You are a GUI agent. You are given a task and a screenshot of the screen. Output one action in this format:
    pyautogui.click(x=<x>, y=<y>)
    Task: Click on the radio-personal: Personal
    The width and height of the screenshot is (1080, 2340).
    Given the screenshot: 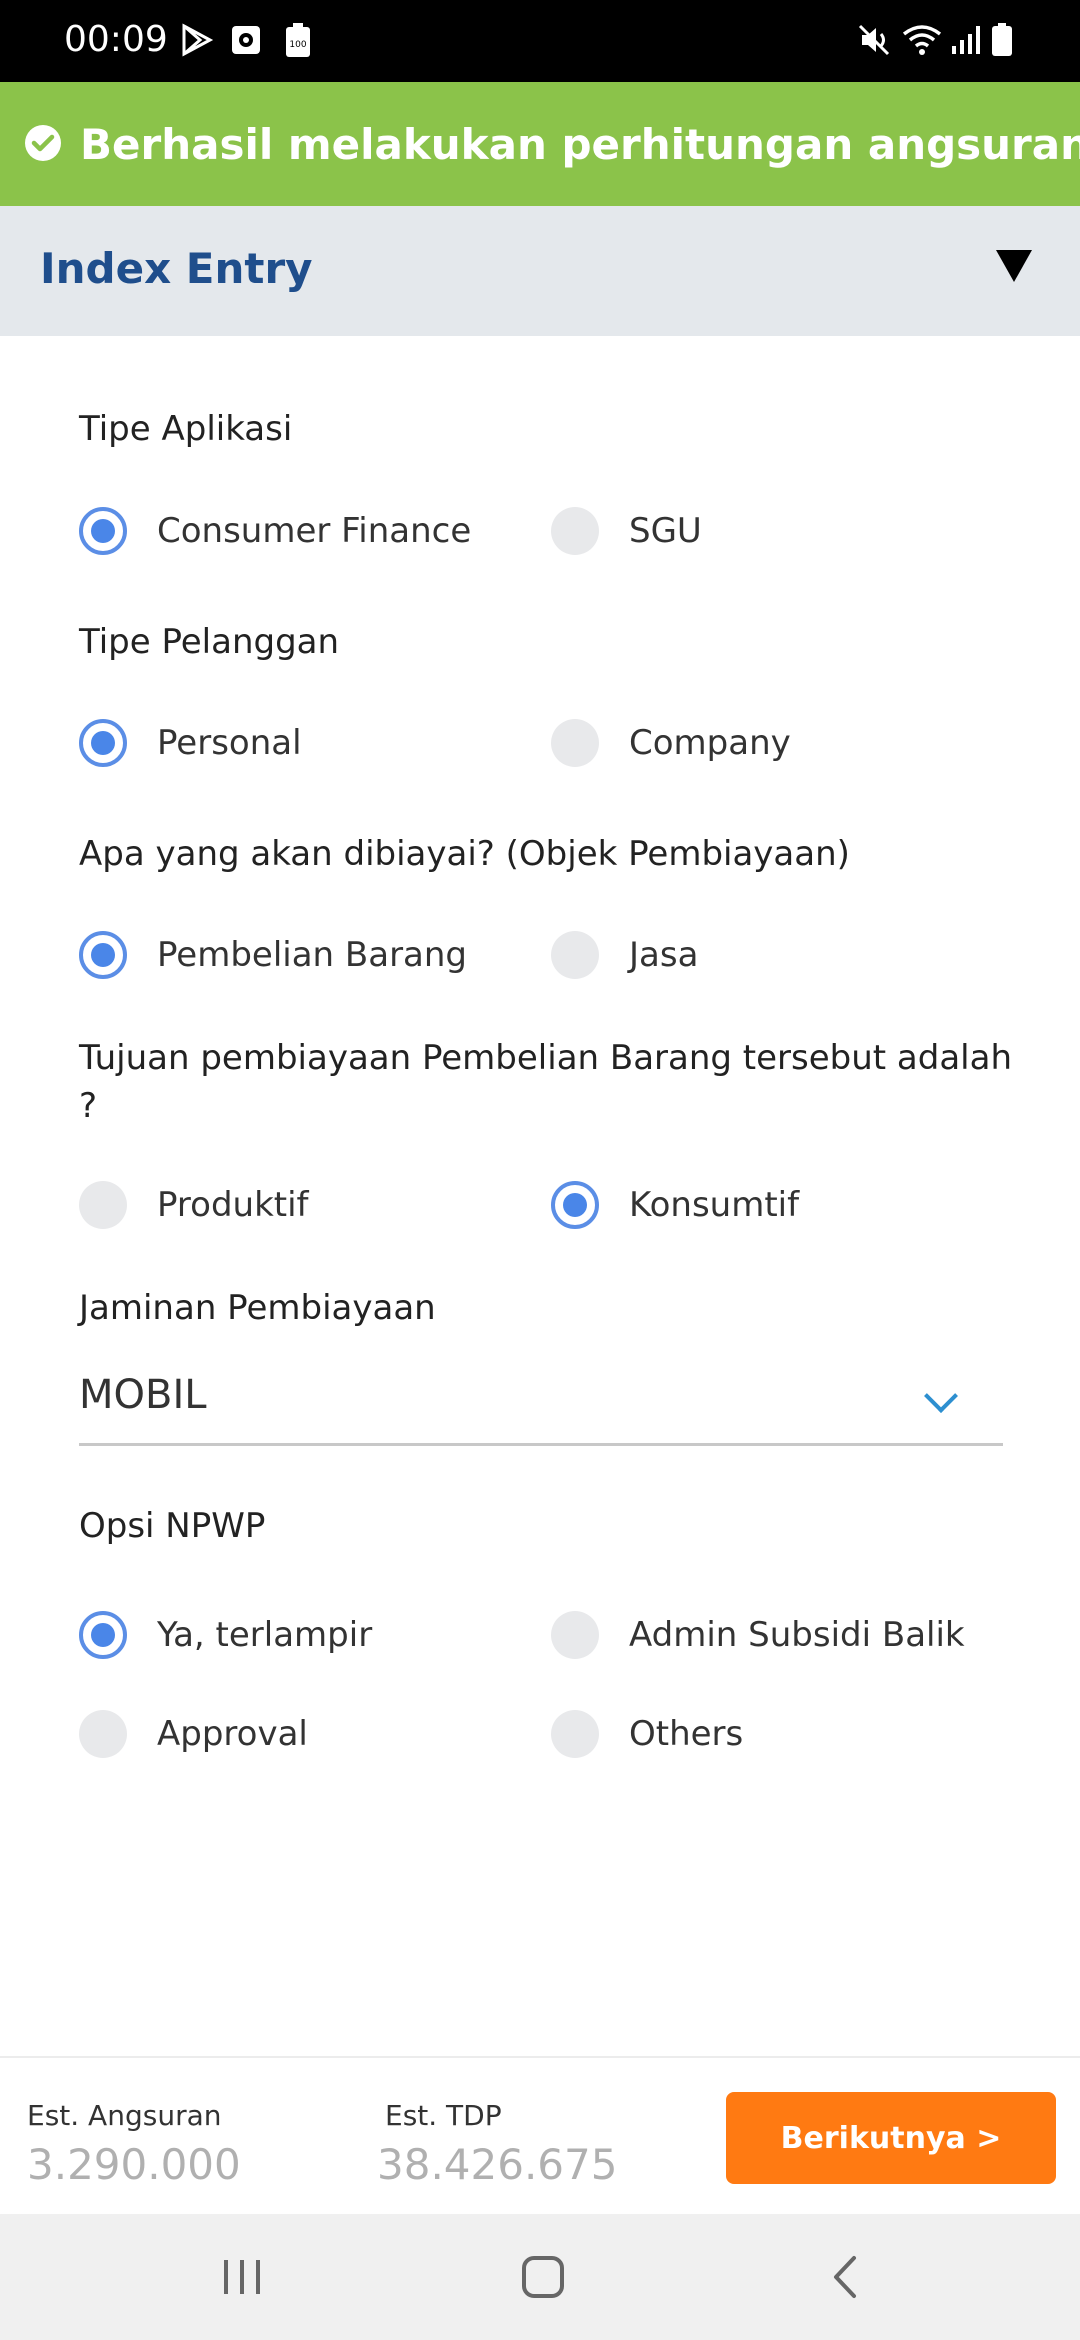 What is the action you would take?
    pyautogui.click(x=190, y=743)
    